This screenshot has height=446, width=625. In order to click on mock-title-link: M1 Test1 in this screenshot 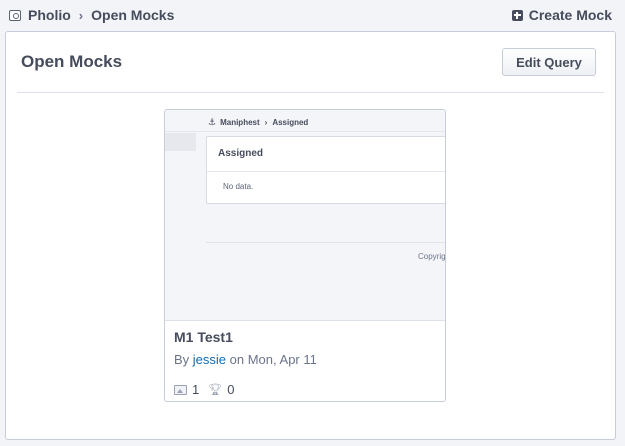, I will do `click(203, 337)`.